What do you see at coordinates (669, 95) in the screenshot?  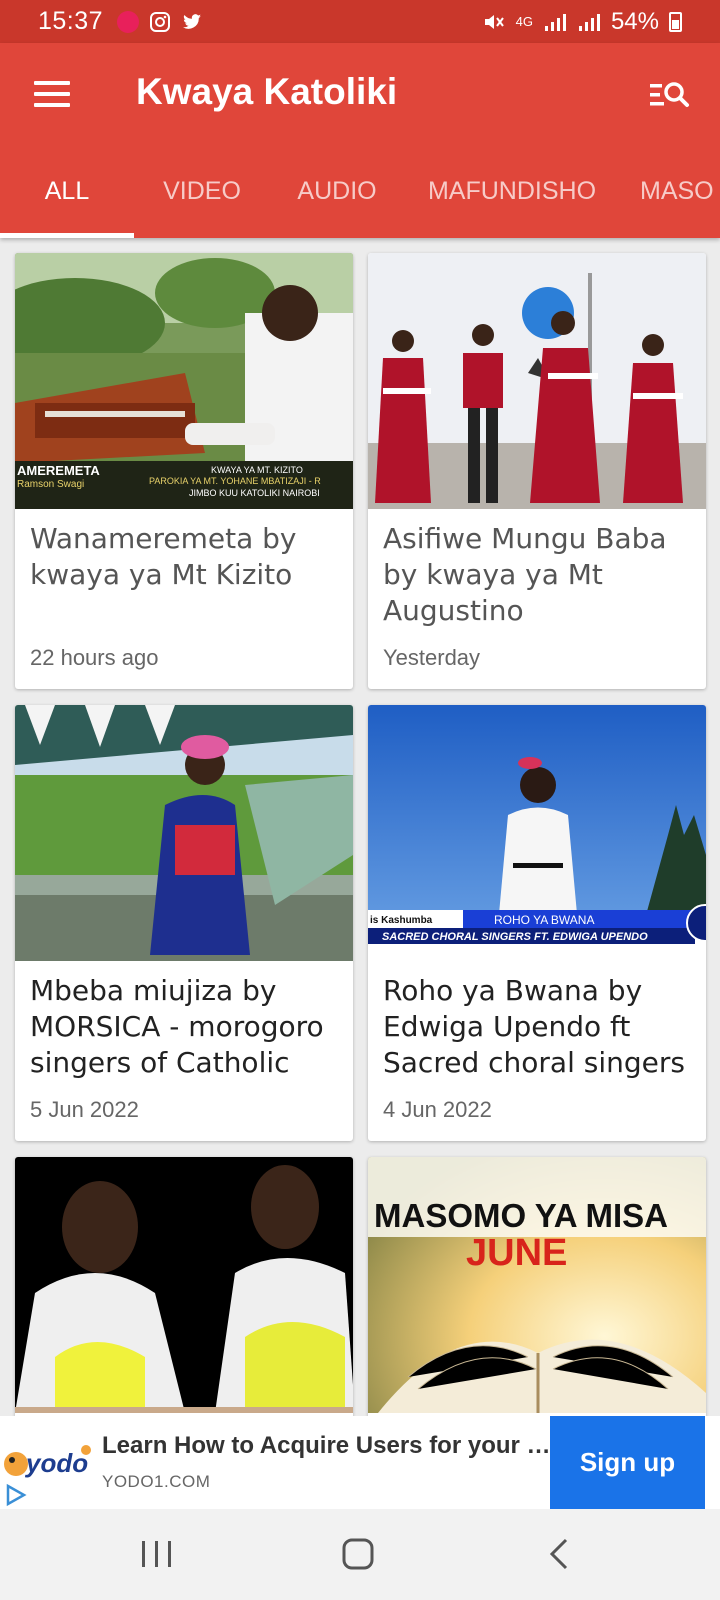 I see `search-list-icon` at bounding box center [669, 95].